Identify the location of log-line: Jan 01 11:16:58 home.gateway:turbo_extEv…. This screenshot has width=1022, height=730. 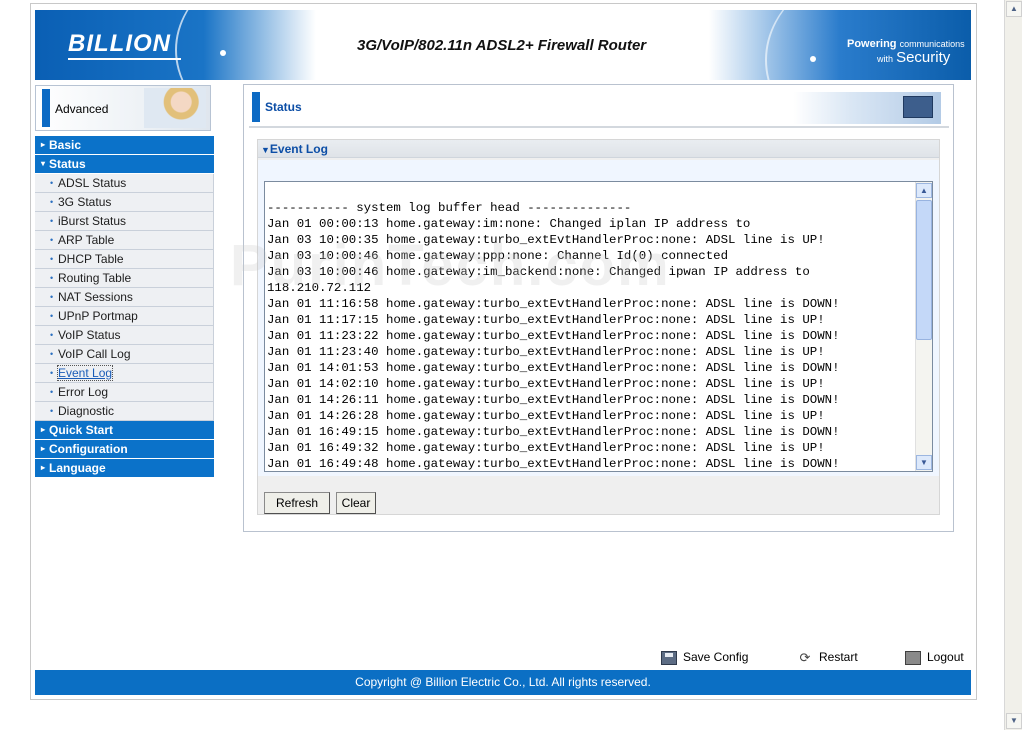
(553, 304).